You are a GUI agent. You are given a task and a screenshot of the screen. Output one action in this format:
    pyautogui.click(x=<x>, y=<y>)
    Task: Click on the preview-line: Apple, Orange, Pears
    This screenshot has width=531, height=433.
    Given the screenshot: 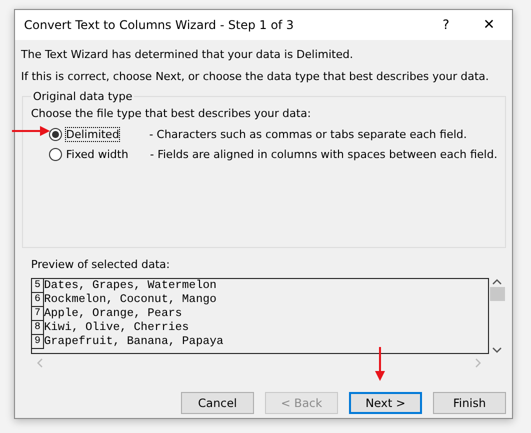 What is the action you would take?
    pyautogui.click(x=113, y=314)
    